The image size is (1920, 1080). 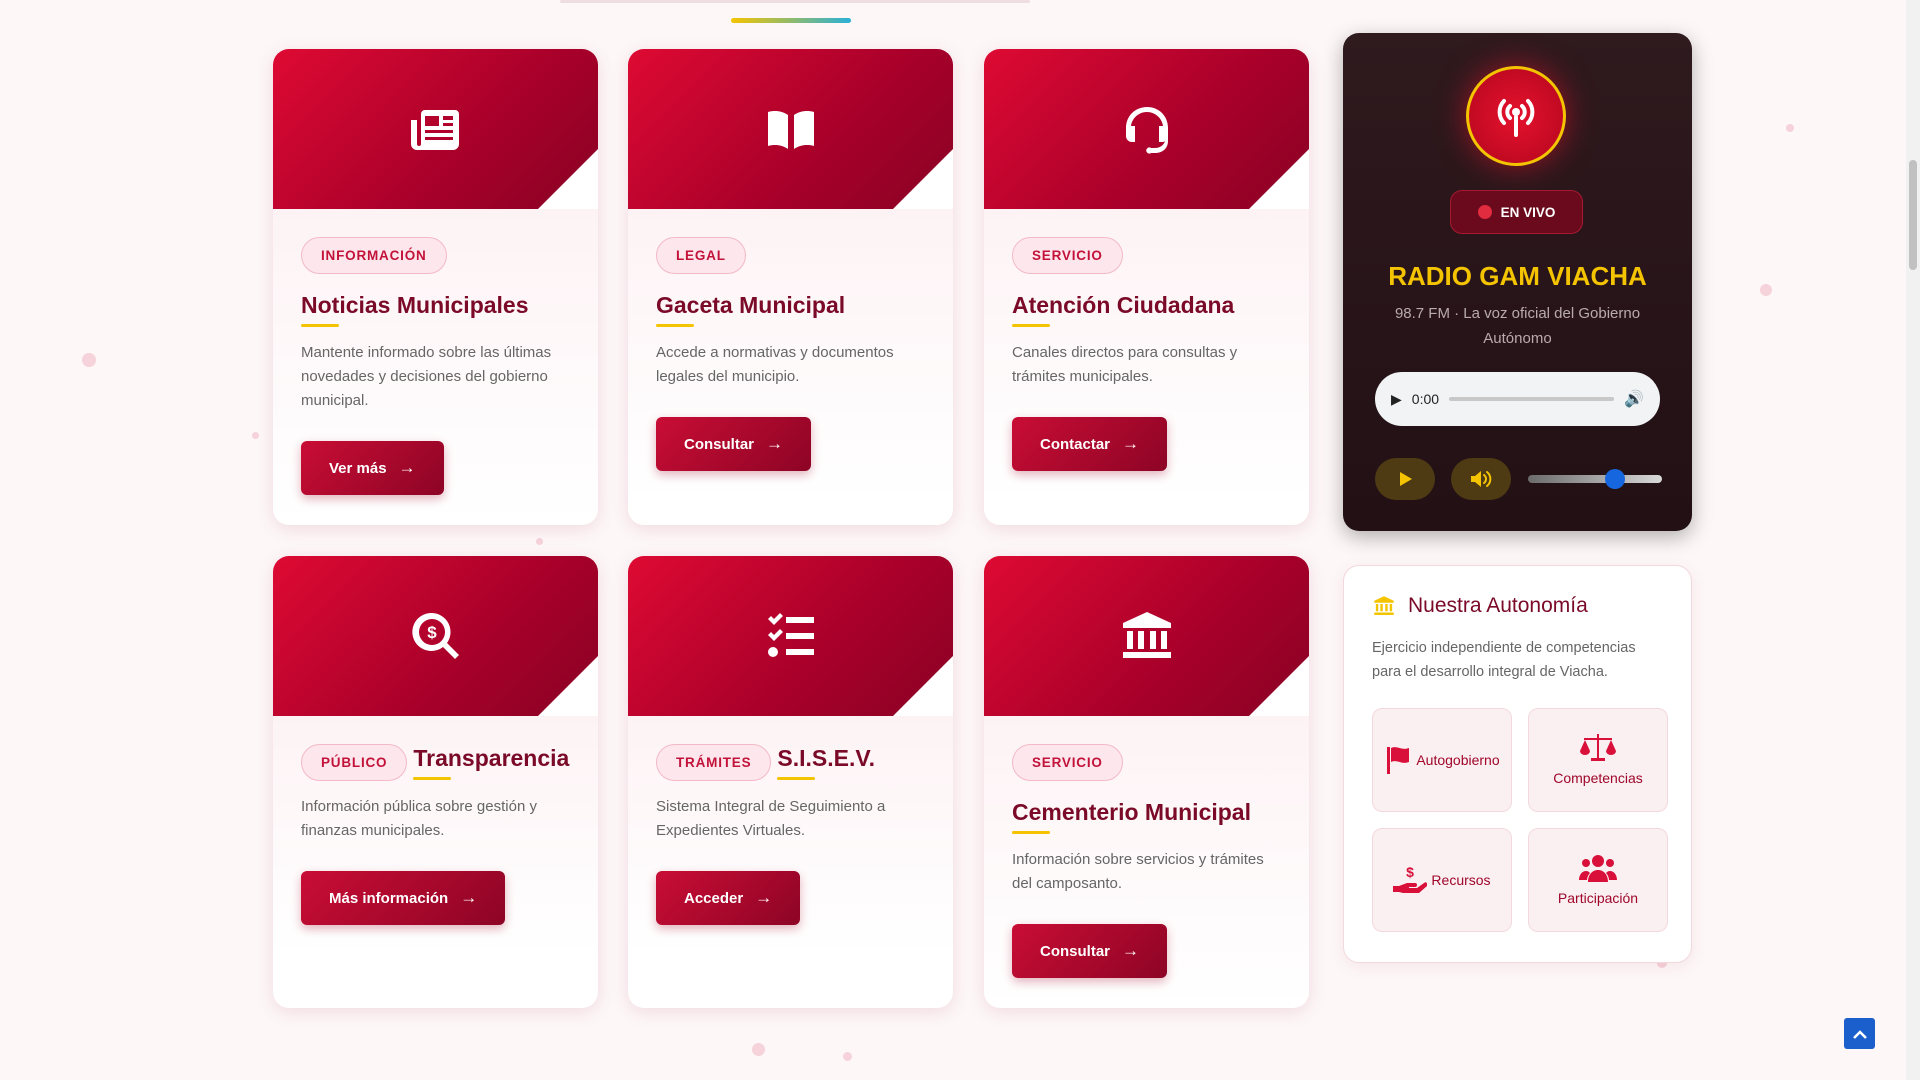 I want to click on mas-informacion-button: Más información →, so click(x=403, y=898).